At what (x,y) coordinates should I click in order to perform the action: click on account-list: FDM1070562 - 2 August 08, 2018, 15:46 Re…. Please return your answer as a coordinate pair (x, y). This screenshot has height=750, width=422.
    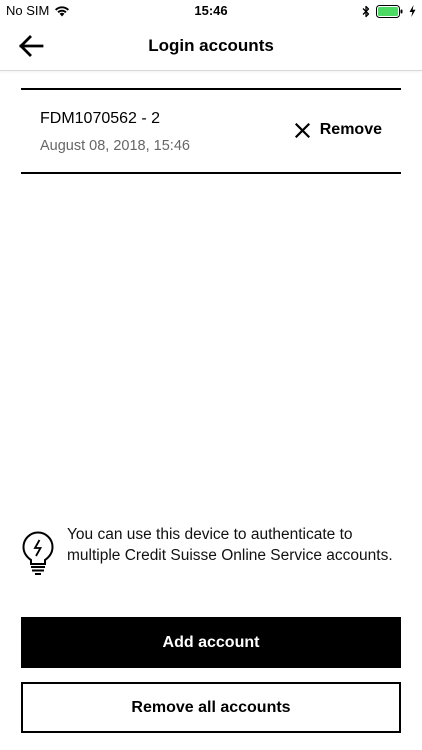
    Looking at the image, I should click on (211, 131).